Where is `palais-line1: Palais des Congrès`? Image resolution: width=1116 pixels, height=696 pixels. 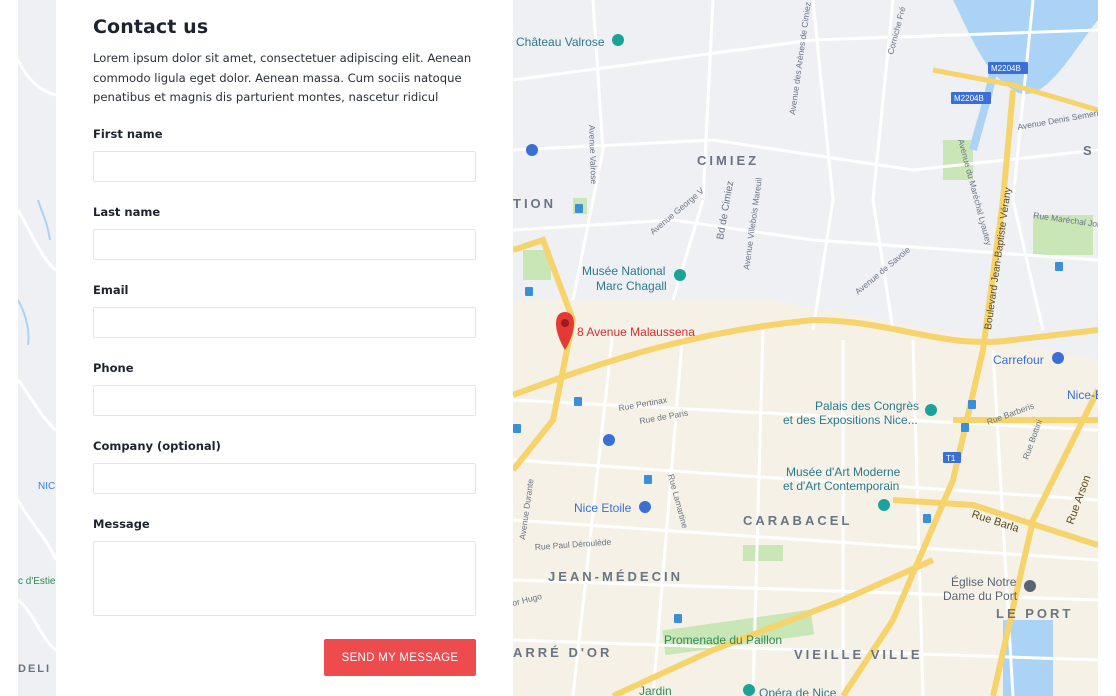 palais-line1: Palais des Congrès is located at coordinates (867, 406).